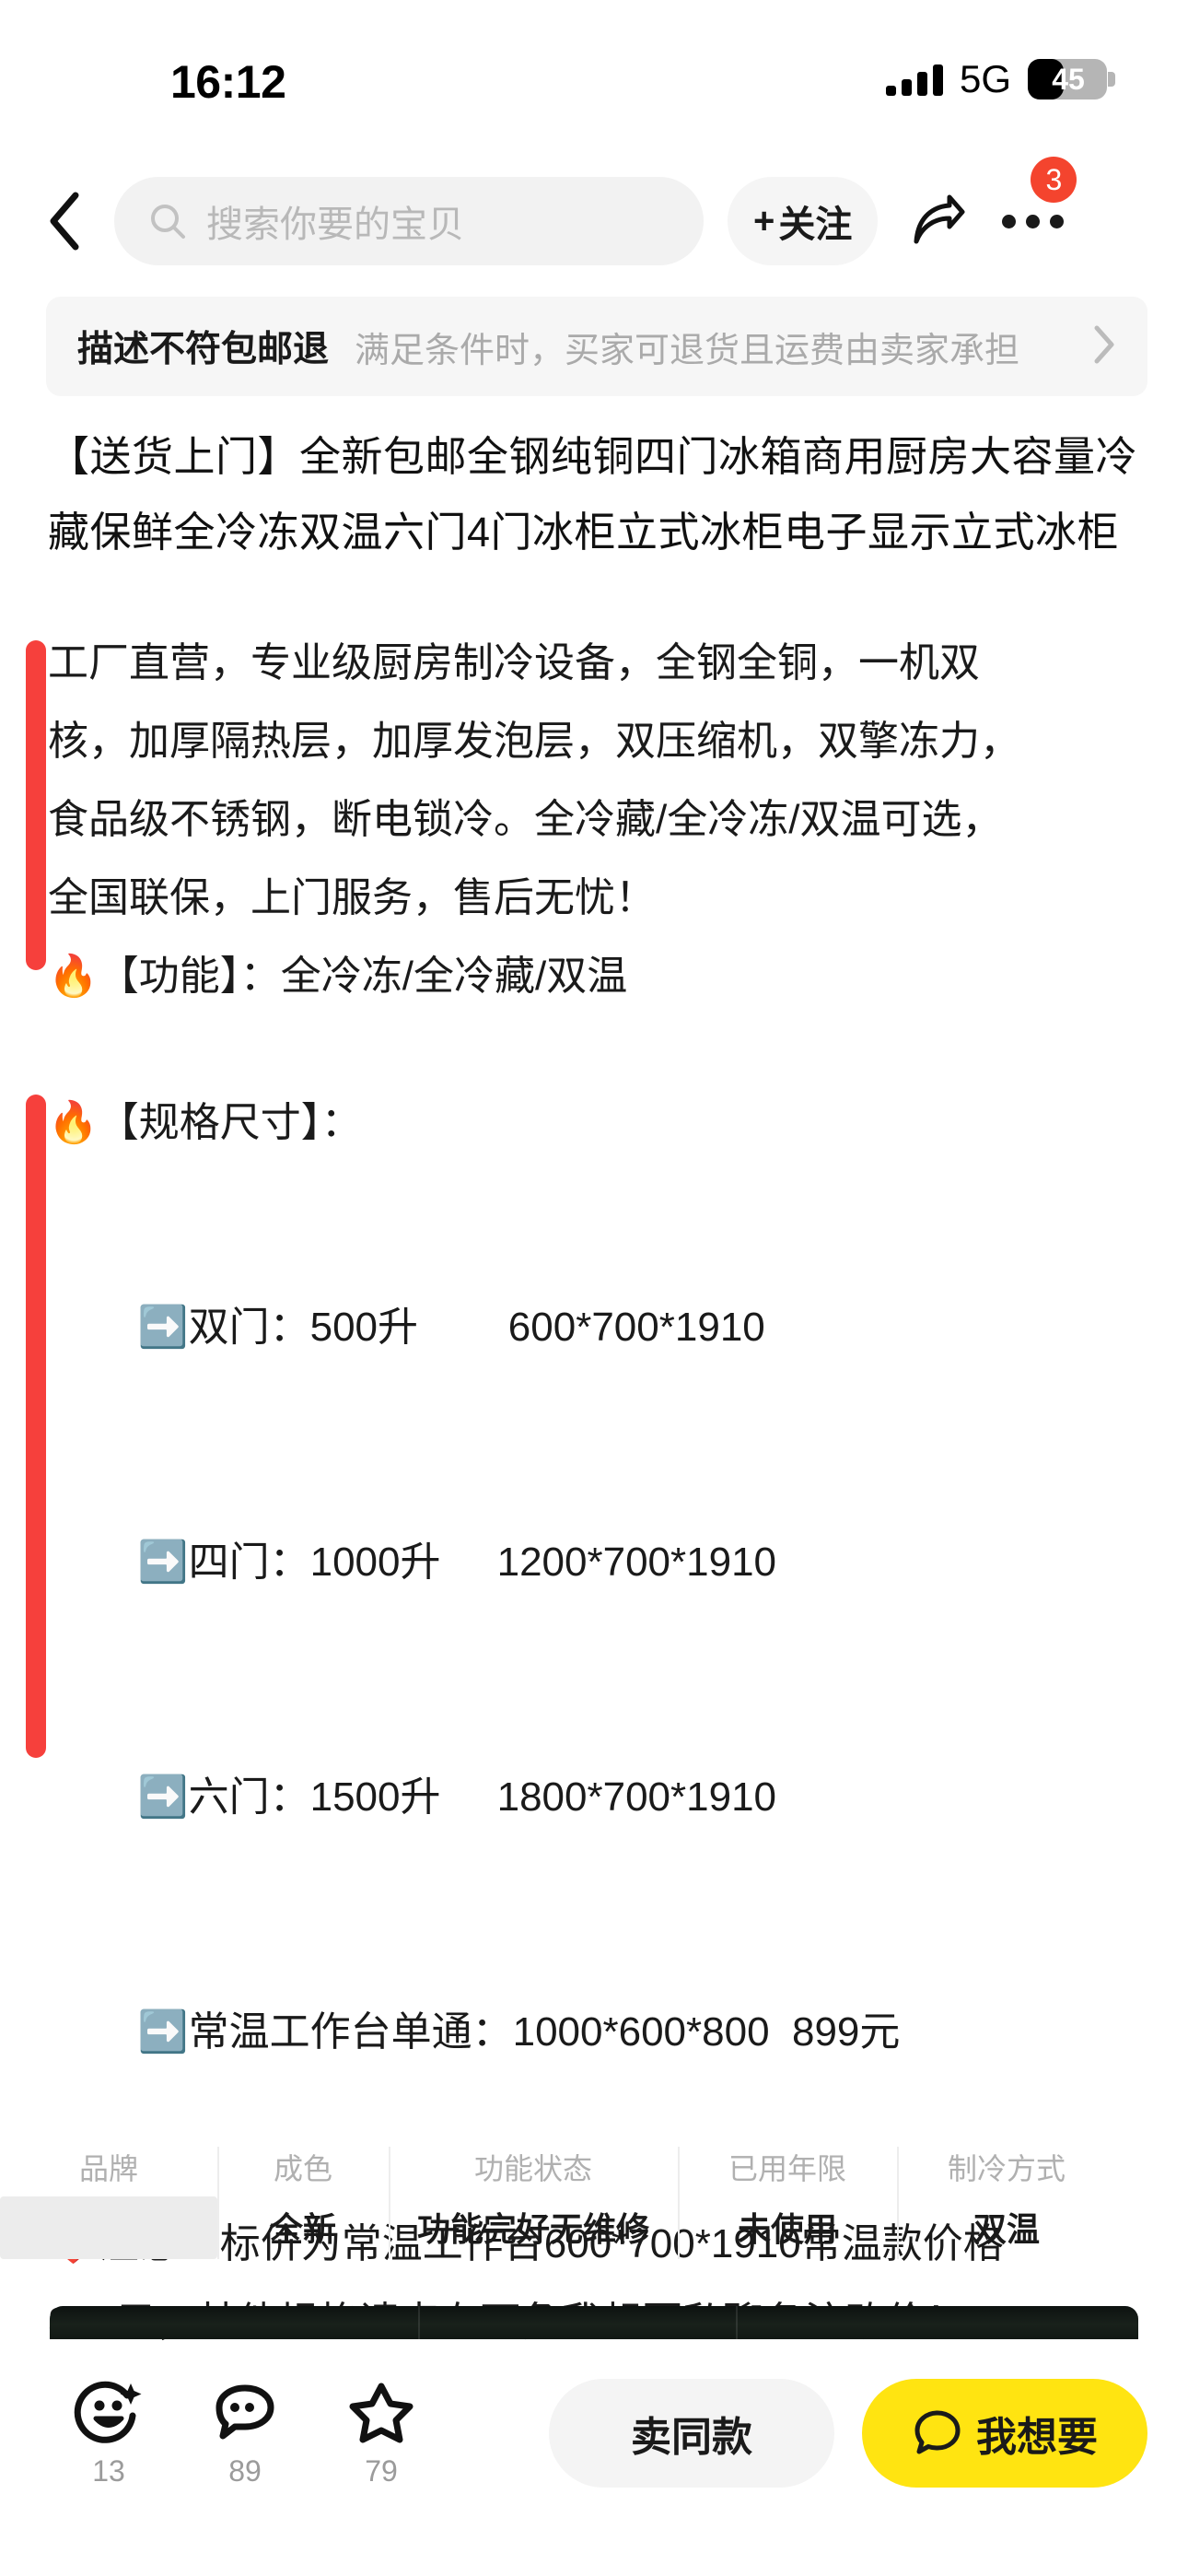 This screenshot has height=2576, width=1188. I want to click on description-line: 全国联保，上门服务，售后无忧！, so click(352, 897).